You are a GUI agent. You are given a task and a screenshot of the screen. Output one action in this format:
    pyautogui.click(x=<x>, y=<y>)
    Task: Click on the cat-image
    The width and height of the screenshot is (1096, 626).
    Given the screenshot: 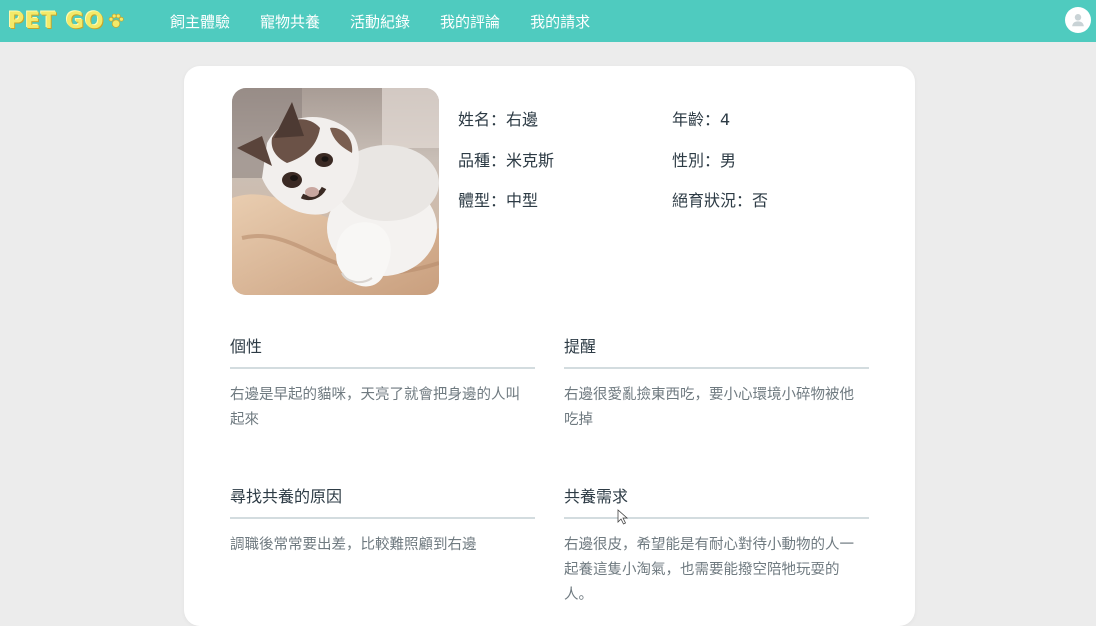 What is the action you would take?
    pyautogui.click(x=335, y=191)
    